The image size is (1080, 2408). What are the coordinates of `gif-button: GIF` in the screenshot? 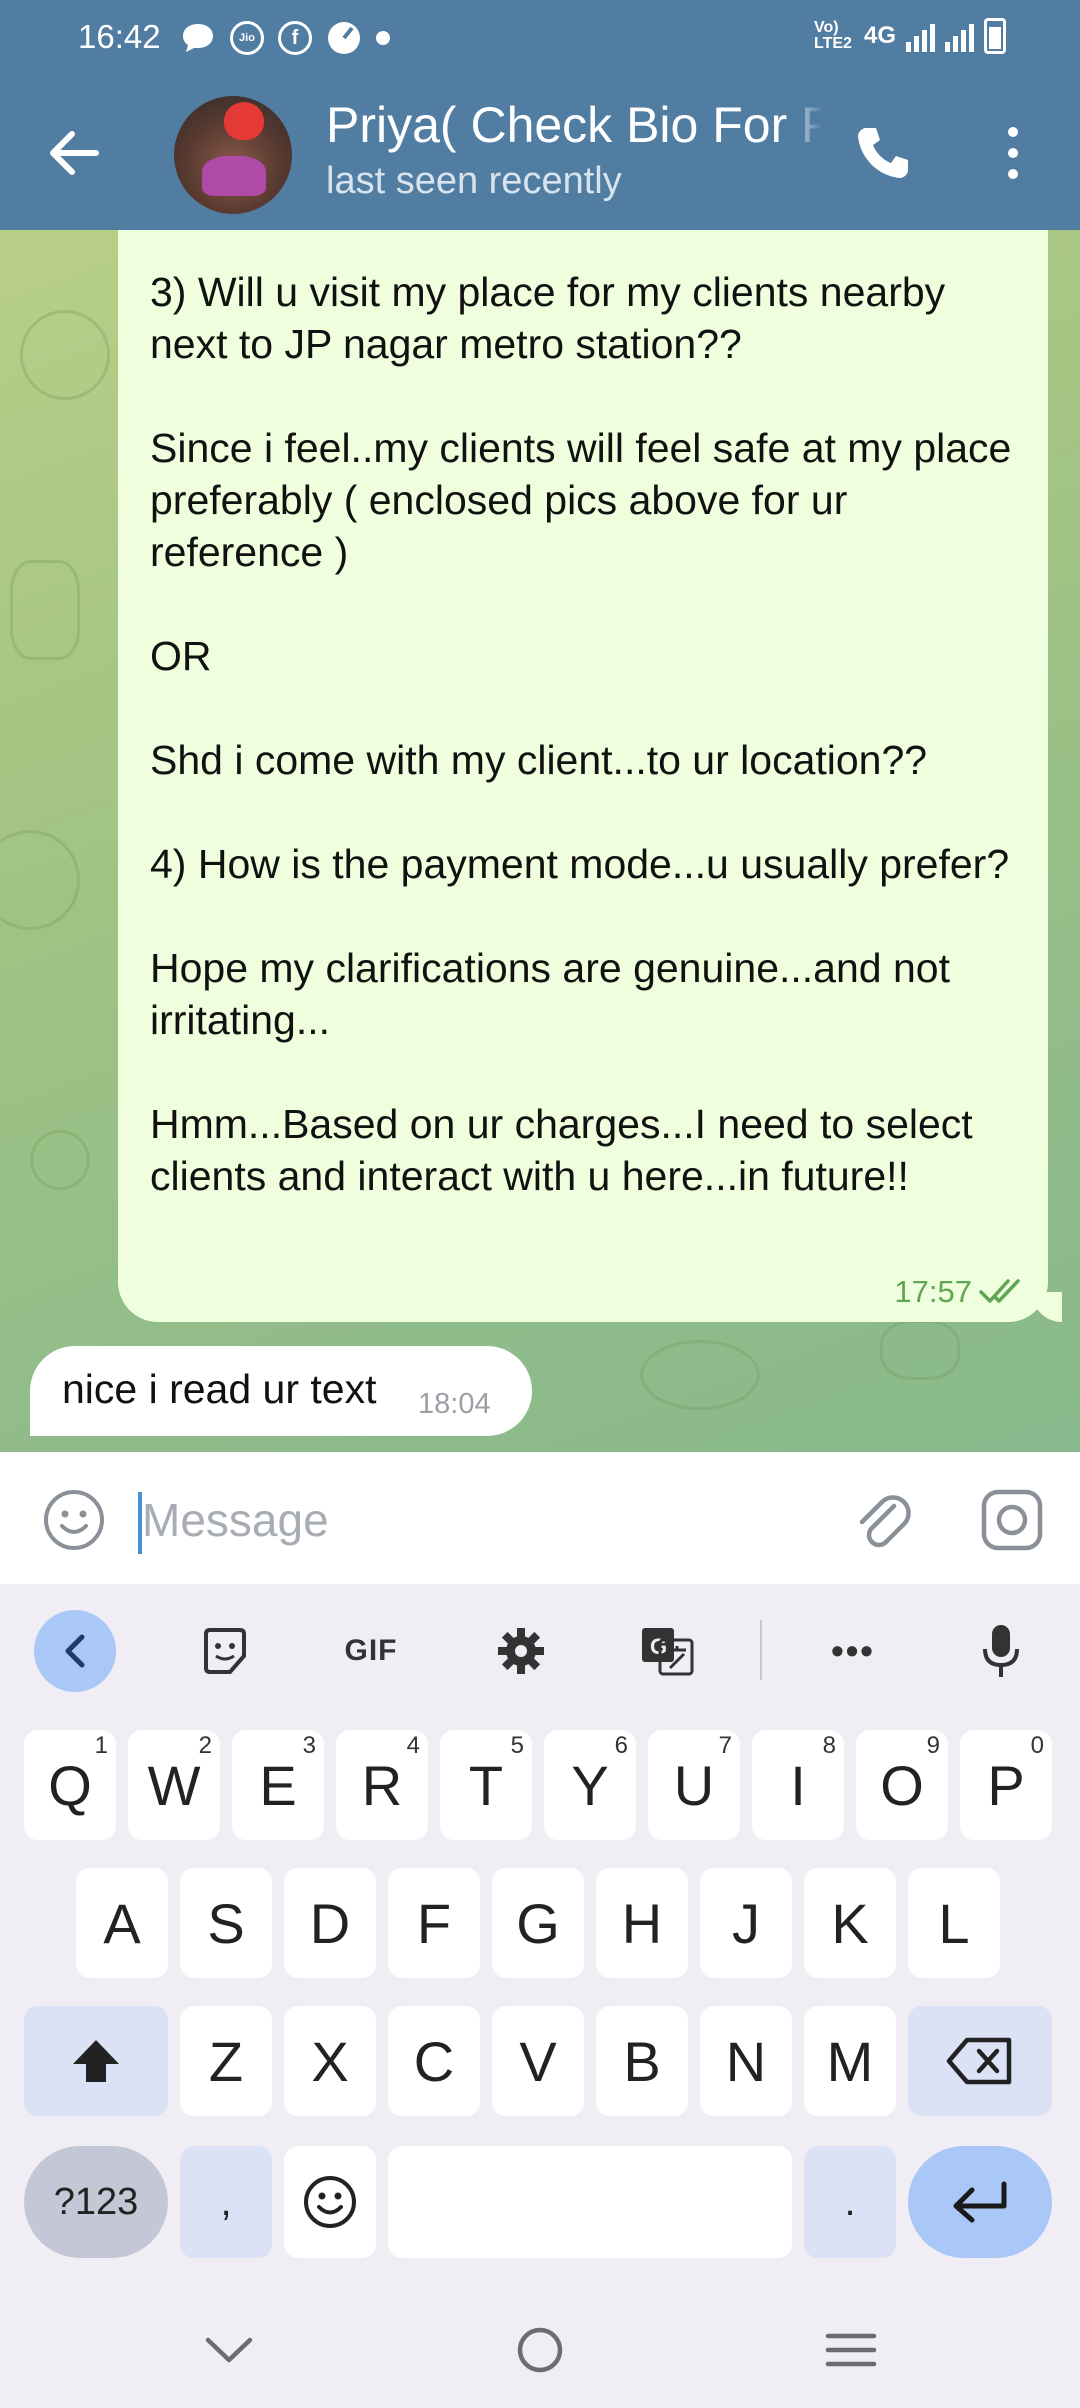 It's located at (371, 1651).